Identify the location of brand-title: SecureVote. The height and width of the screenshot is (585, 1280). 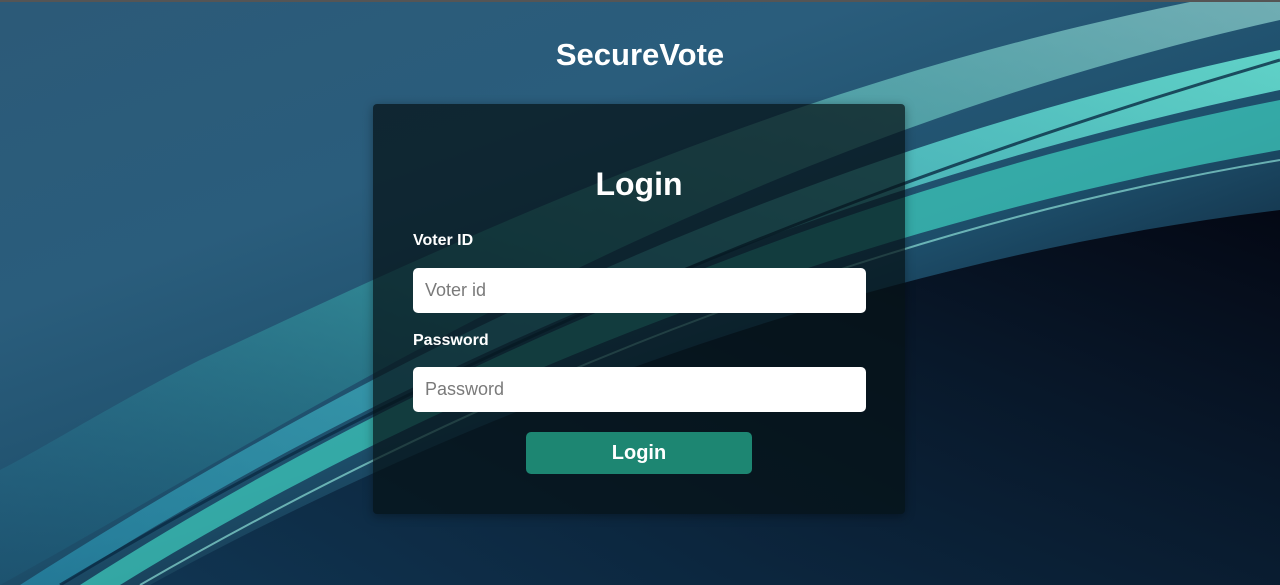
(640, 54).